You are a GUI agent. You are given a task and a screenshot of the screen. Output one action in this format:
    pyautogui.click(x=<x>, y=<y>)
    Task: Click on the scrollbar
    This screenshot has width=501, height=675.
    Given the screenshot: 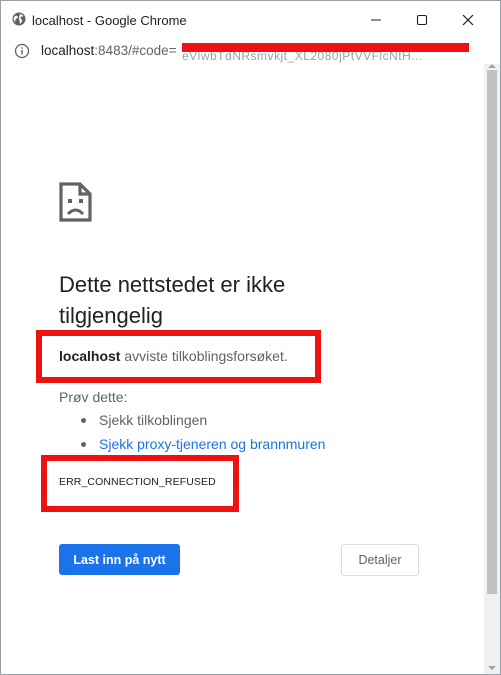 What is the action you would take?
    pyautogui.click(x=492, y=369)
    